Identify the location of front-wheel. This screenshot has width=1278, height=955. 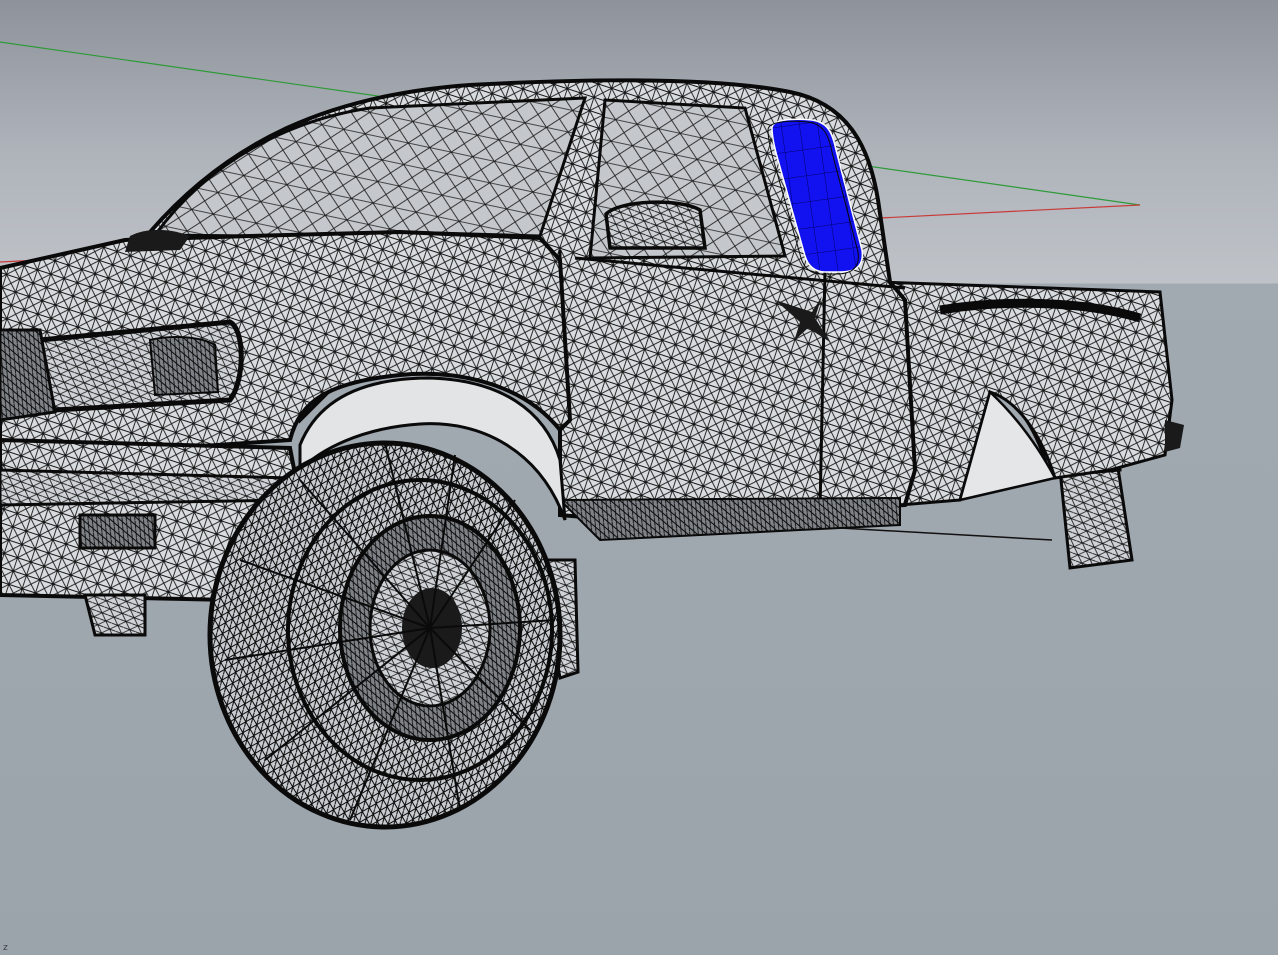
(385, 635).